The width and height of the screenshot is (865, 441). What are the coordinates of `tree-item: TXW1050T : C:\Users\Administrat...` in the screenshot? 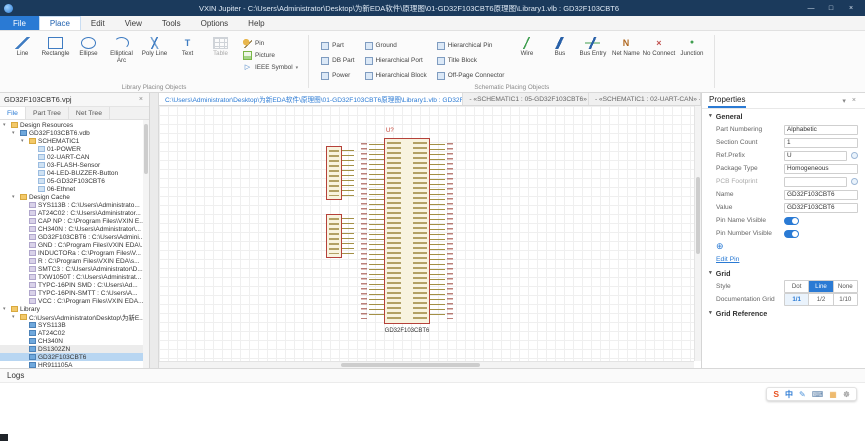 It's located at (74, 277).